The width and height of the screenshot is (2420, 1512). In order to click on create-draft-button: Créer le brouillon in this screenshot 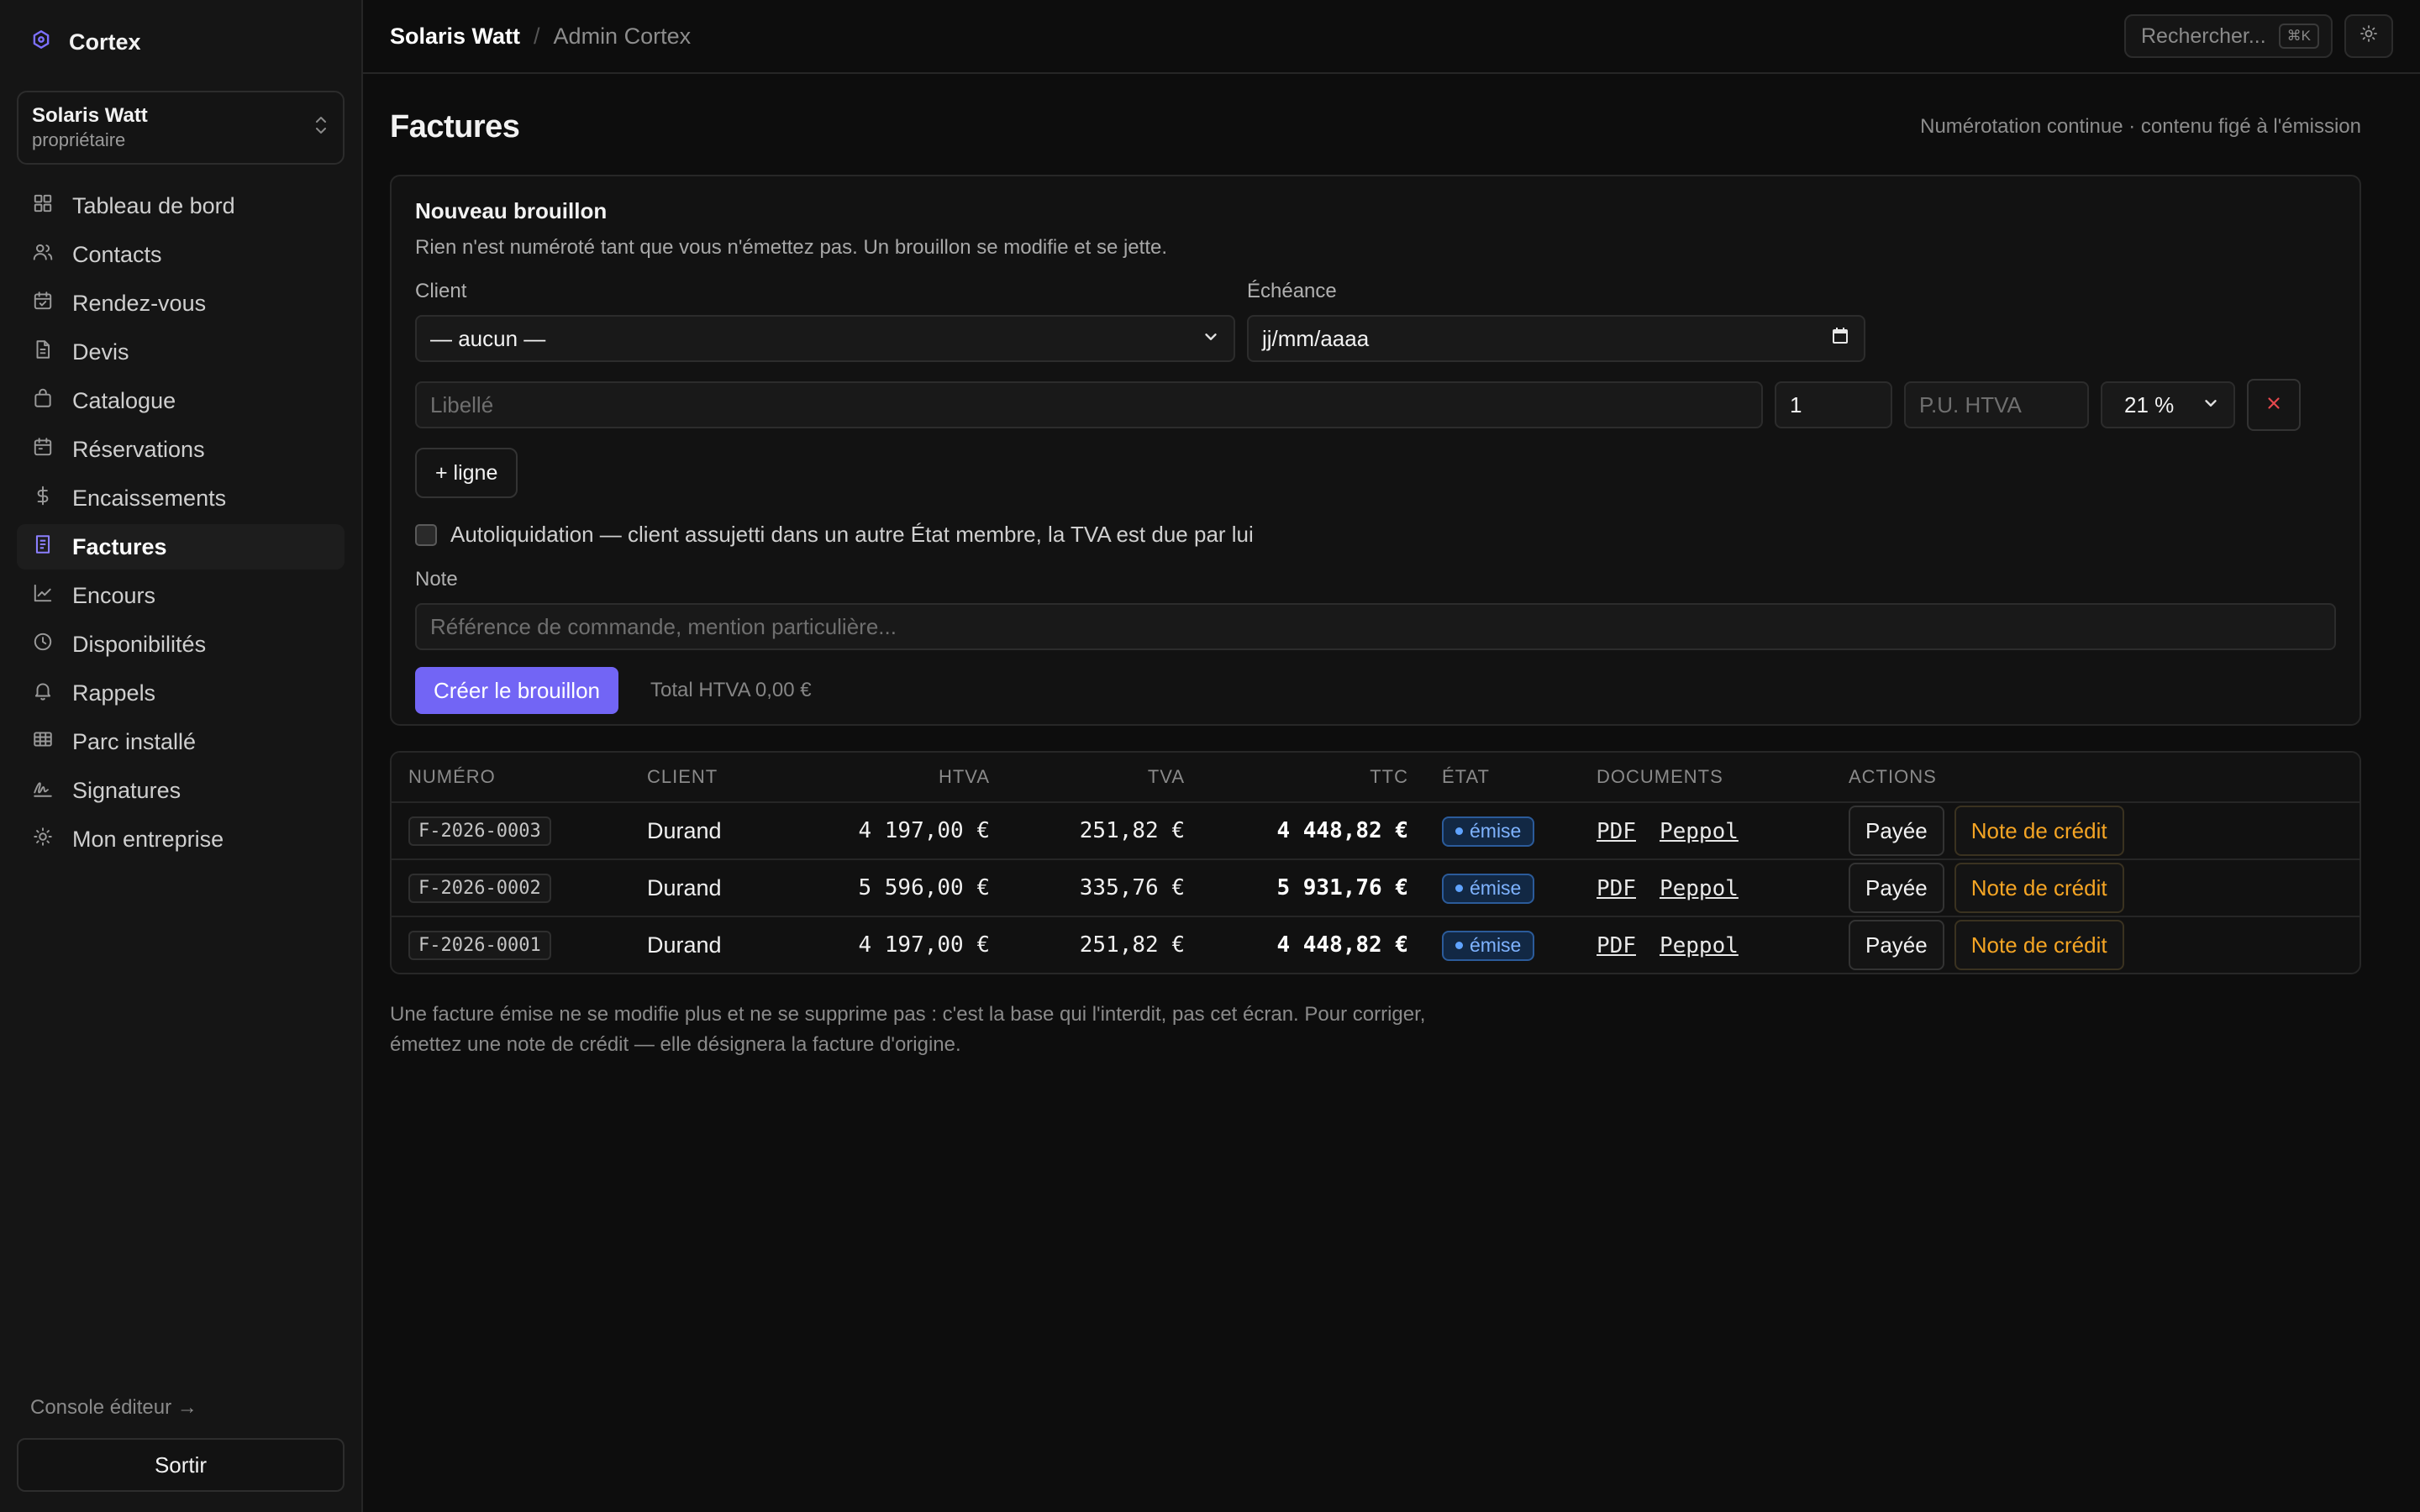, I will do `click(516, 690)`.